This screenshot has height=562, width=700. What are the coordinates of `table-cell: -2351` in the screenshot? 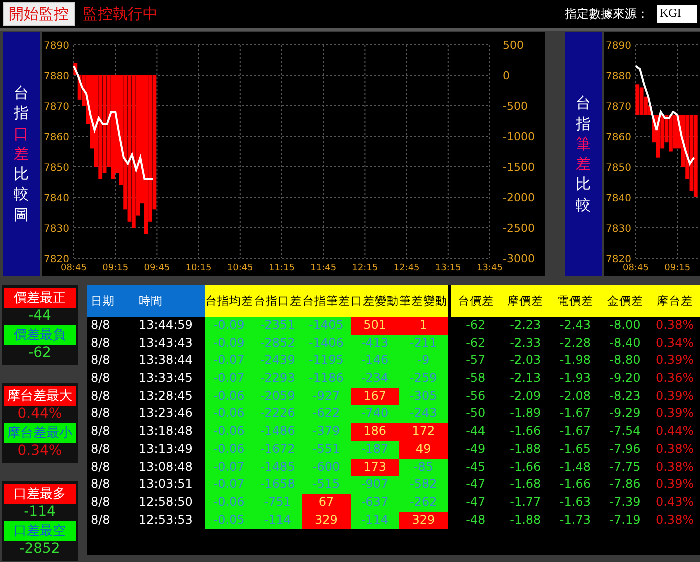 It's located at (278, 326).